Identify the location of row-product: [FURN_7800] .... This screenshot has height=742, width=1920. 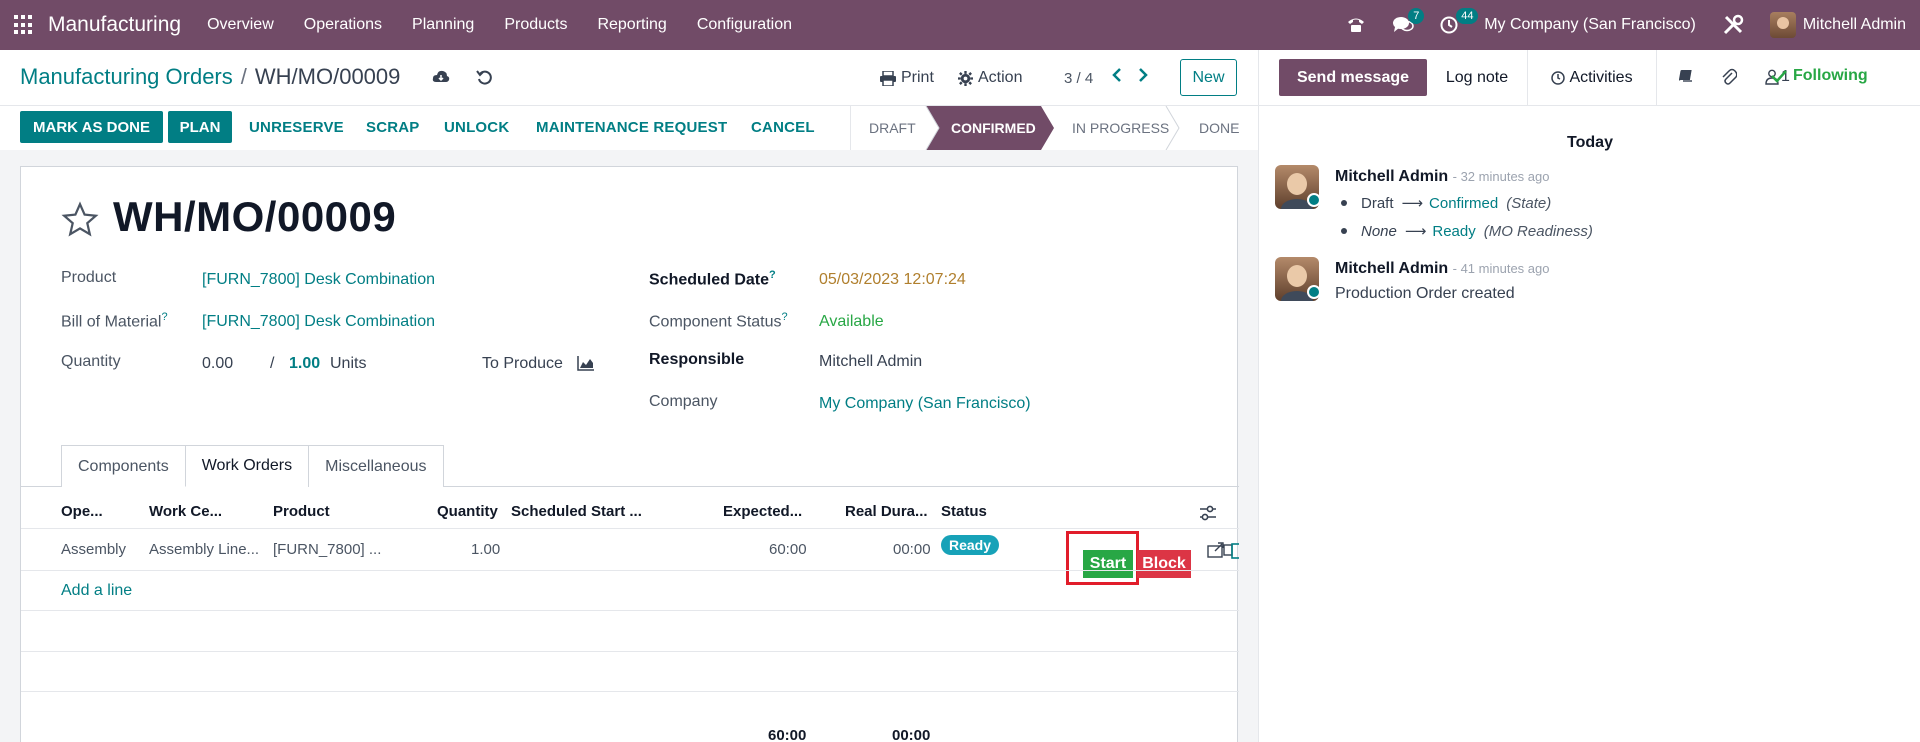
(327, 549).